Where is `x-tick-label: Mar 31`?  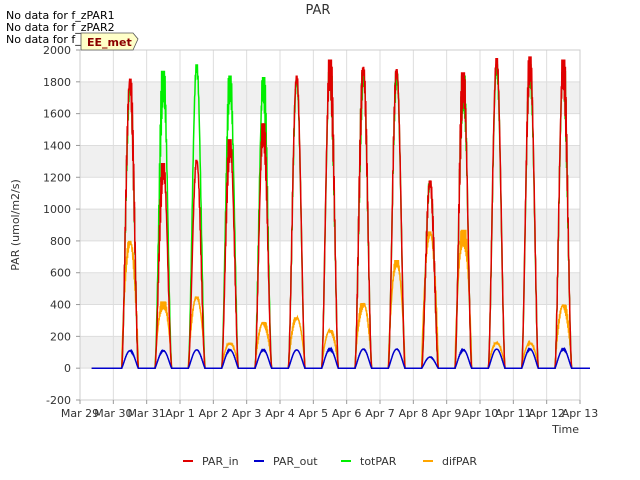
x-tick-label: Mar 31 is located at coordinates (147, 413).